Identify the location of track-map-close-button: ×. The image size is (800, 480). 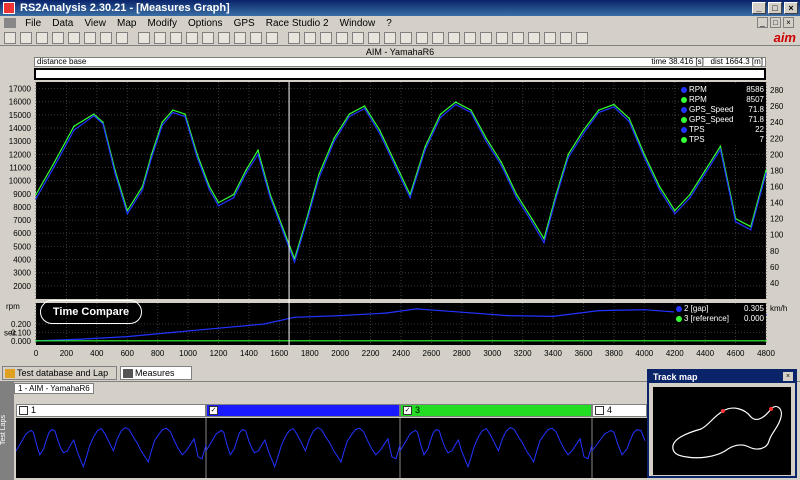
(788, 376).